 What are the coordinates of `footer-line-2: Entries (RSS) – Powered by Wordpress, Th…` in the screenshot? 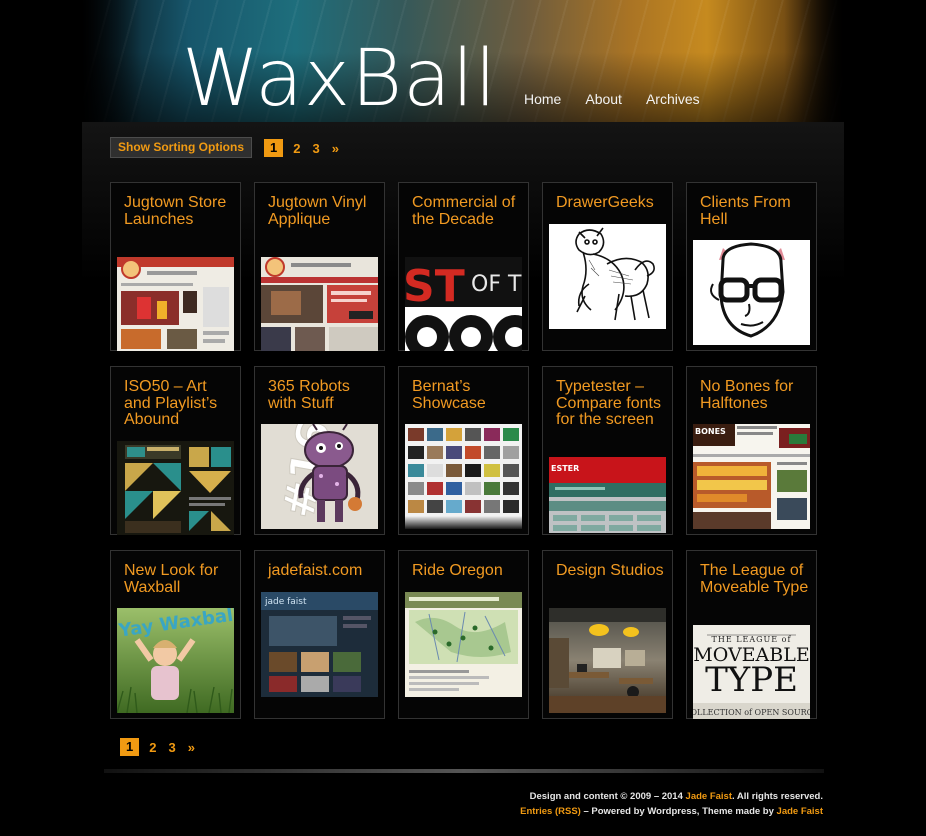 It's located at (671, 811).